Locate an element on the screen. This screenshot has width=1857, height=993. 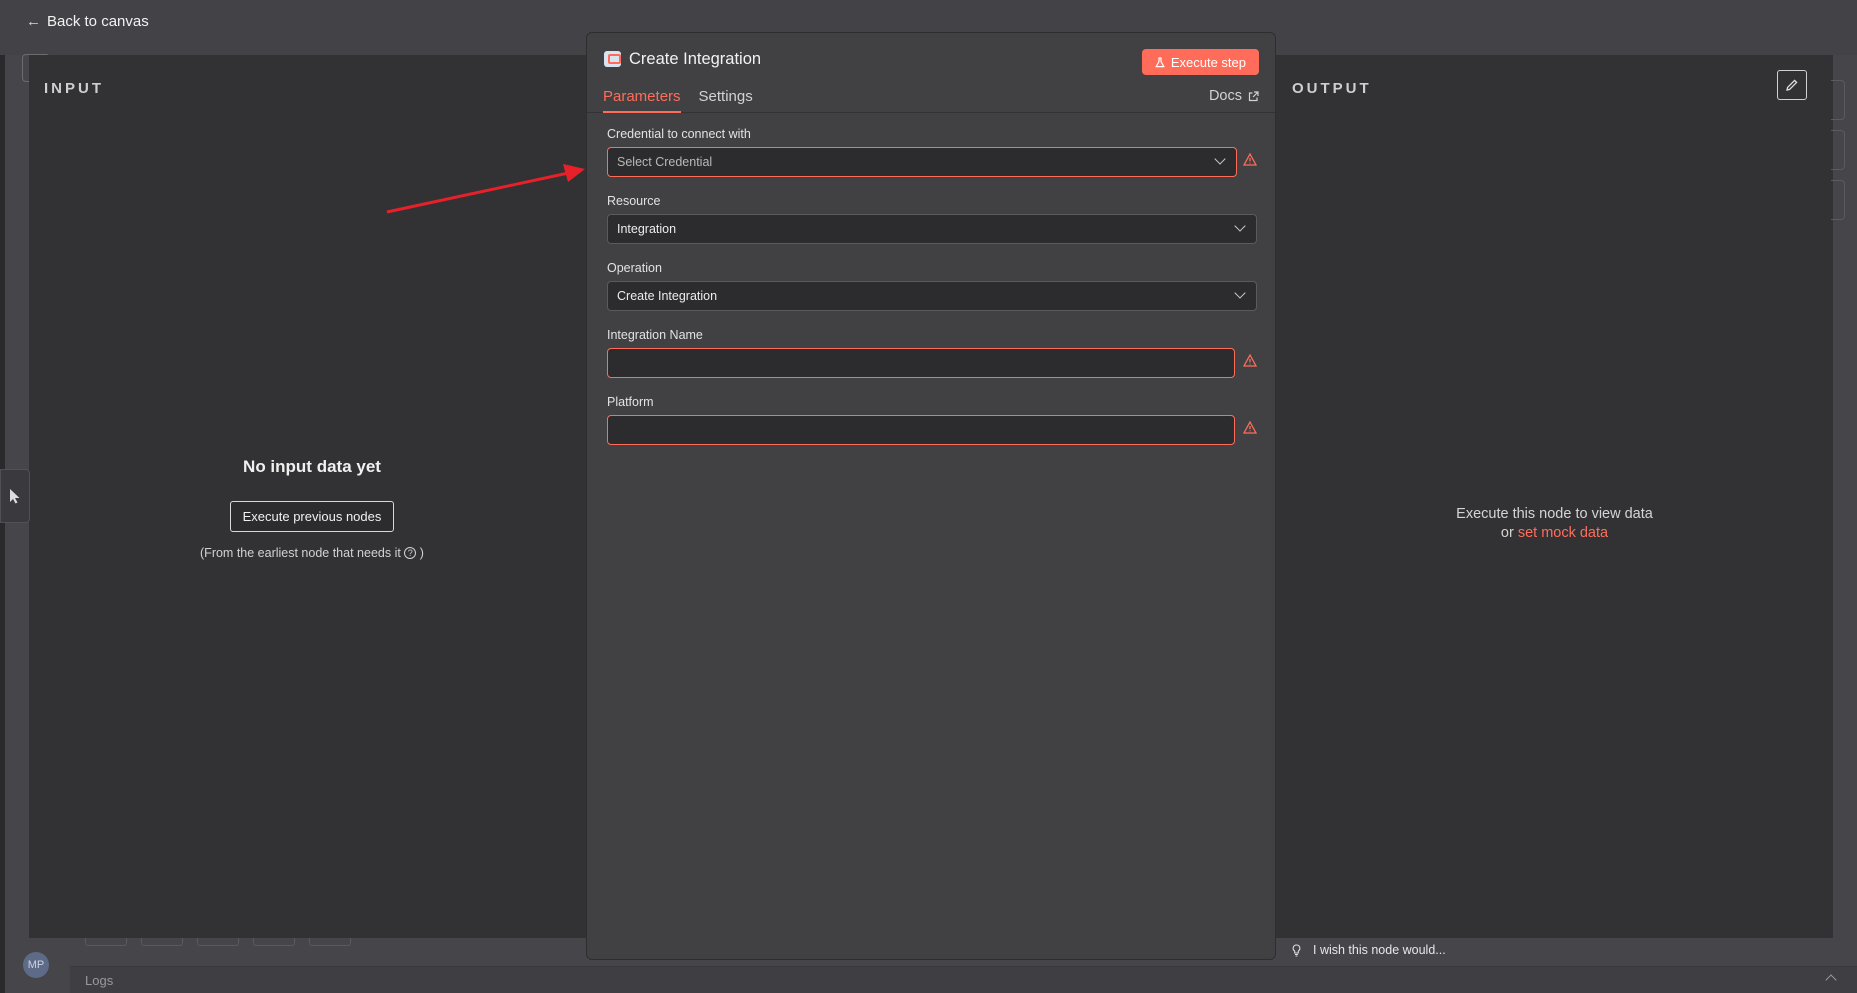
dialog-tabs: Parameters Settings is located at coordinates (678, 100).